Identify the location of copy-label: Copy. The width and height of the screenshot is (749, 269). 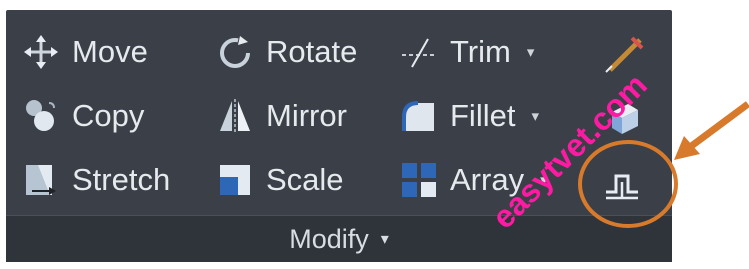
(108, 115).